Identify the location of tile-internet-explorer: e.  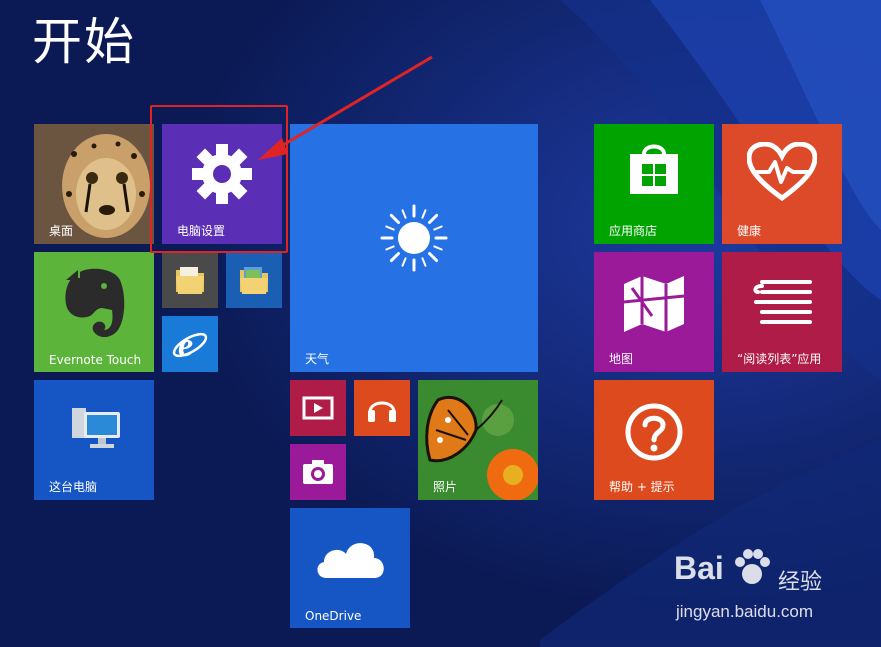
(190, 344).